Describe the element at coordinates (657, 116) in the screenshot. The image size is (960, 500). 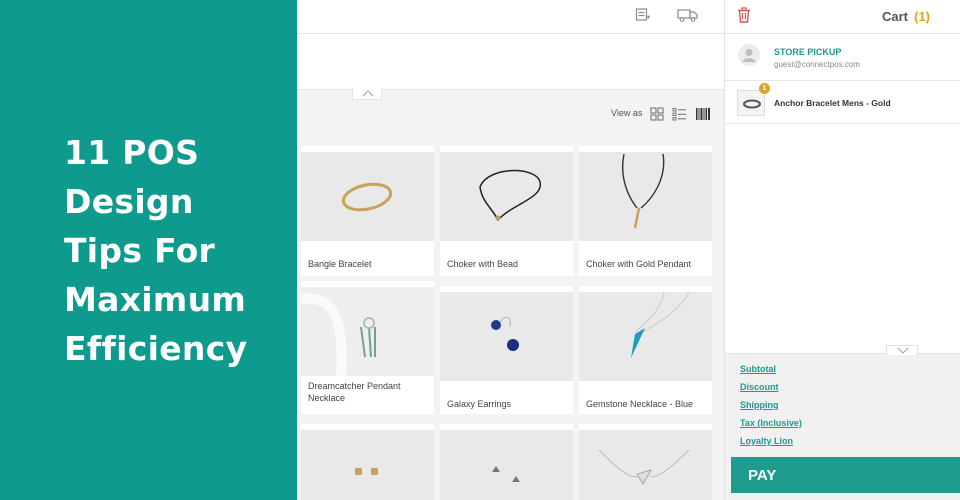
I see `grid-view-icon` at that location.